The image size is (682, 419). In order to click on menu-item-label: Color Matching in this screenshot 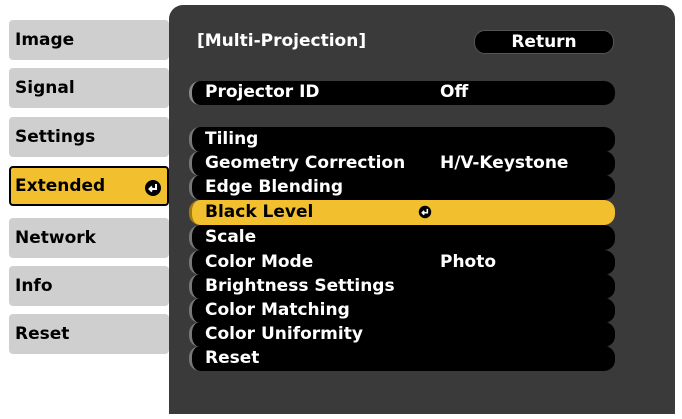, I will do `click(277, 310)`.